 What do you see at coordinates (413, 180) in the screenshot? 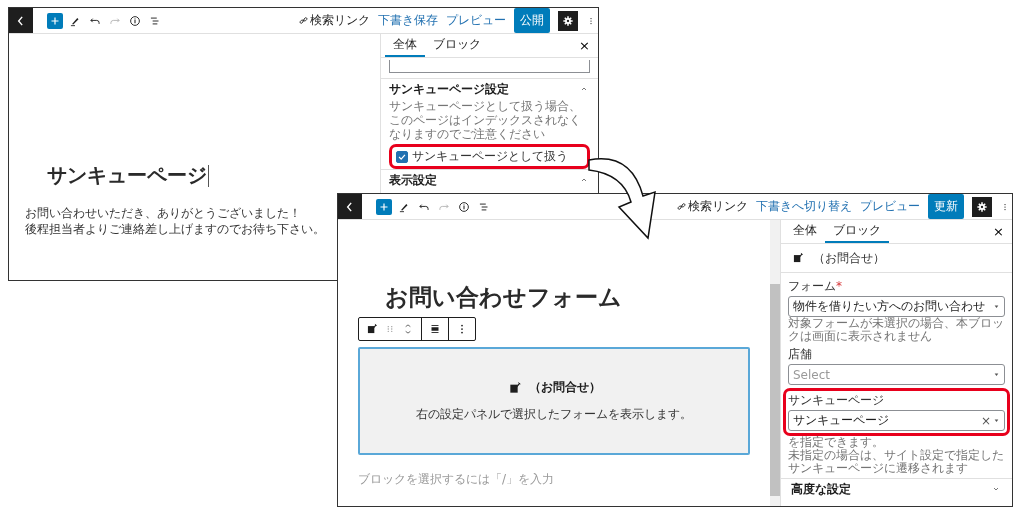
I see `section-title: 表示設定` at bounding box center [413, 180].